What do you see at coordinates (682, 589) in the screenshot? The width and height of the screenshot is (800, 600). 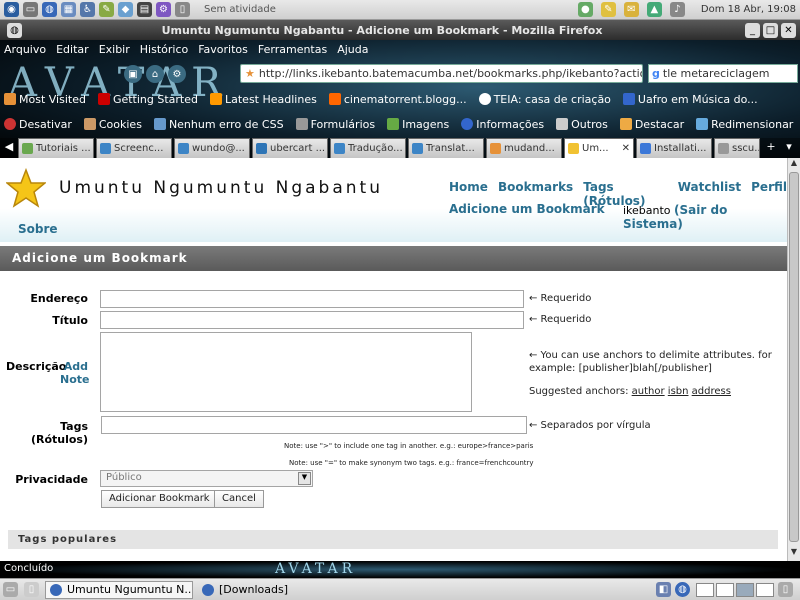 I see `tray-browser-icon: ◍` at bounding box center [682, 589].